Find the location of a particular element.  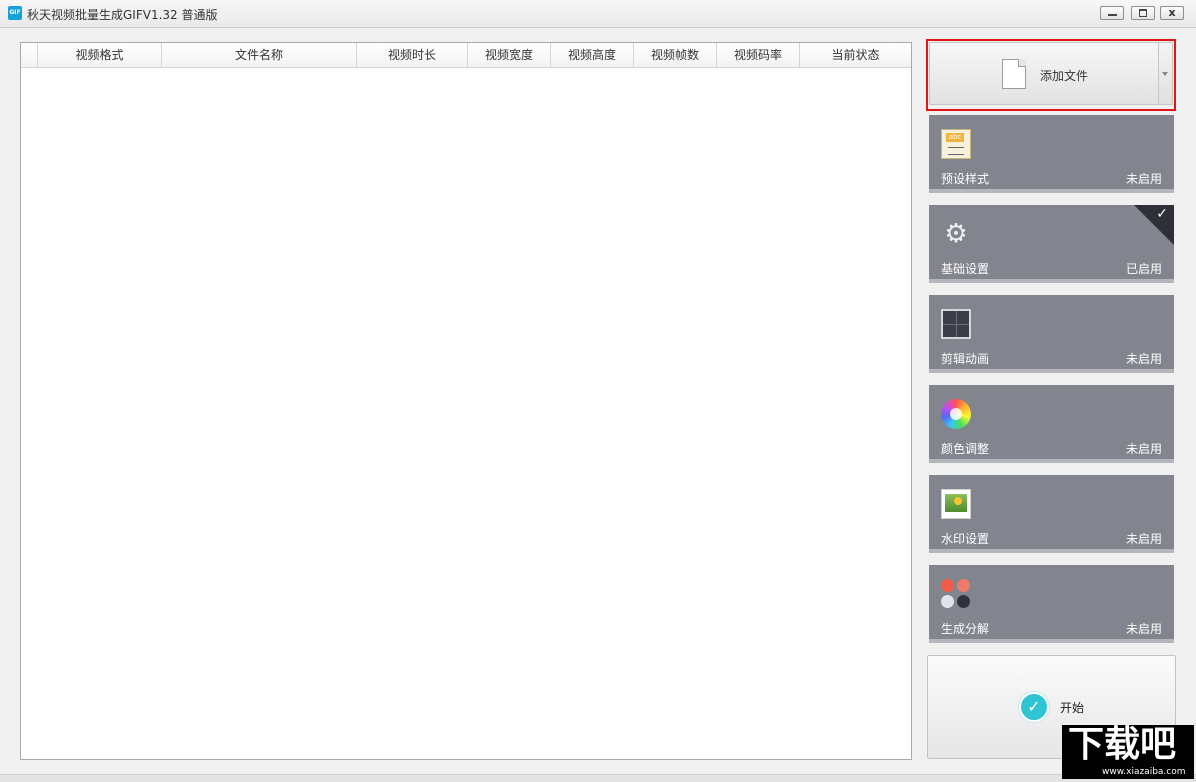

column-header-status: 当前状态 is located at coordinates (855, 55).